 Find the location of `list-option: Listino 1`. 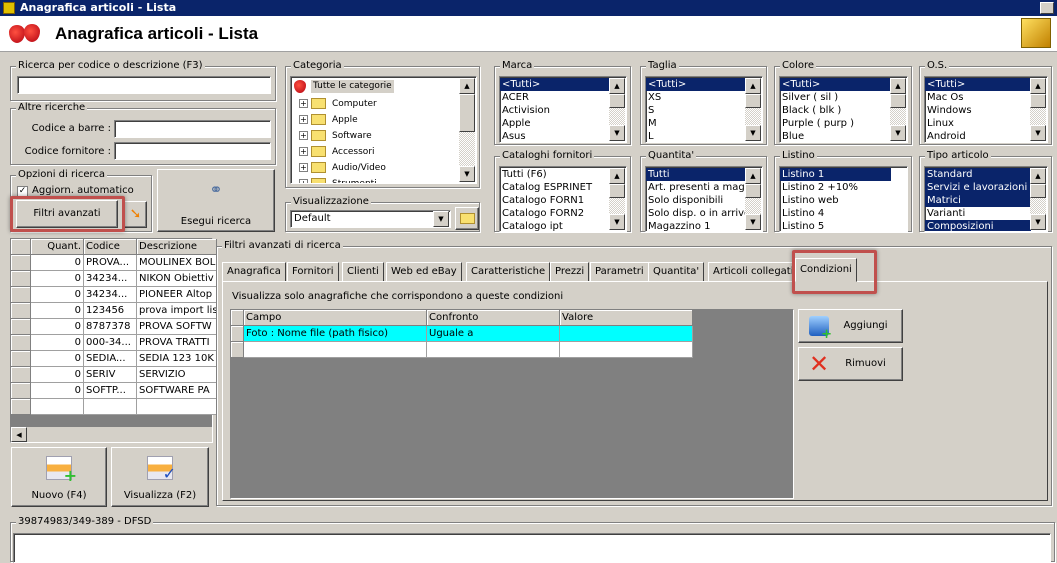

list-option: Listino 1 is located at coordinates (835, 174).